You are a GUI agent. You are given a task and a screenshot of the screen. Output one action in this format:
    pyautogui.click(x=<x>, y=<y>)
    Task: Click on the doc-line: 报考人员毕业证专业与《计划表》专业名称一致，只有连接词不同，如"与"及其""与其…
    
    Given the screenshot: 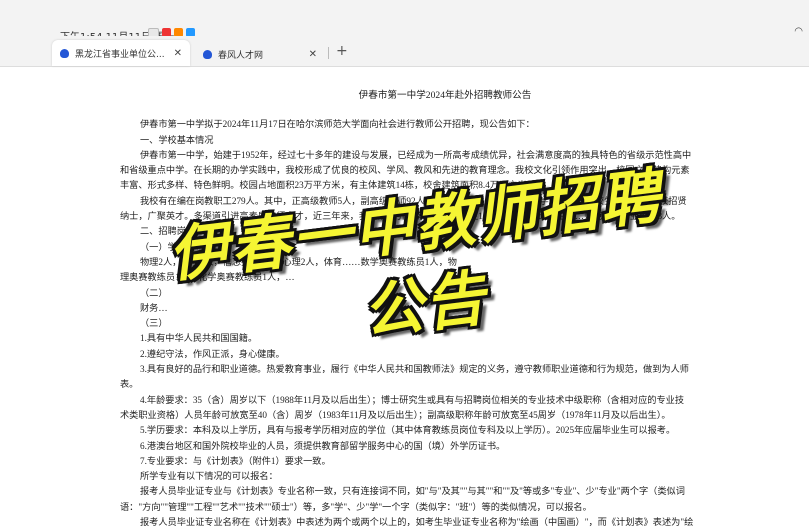 What is the action you would take?
    pyautogui.click(x=412, y=491)
    